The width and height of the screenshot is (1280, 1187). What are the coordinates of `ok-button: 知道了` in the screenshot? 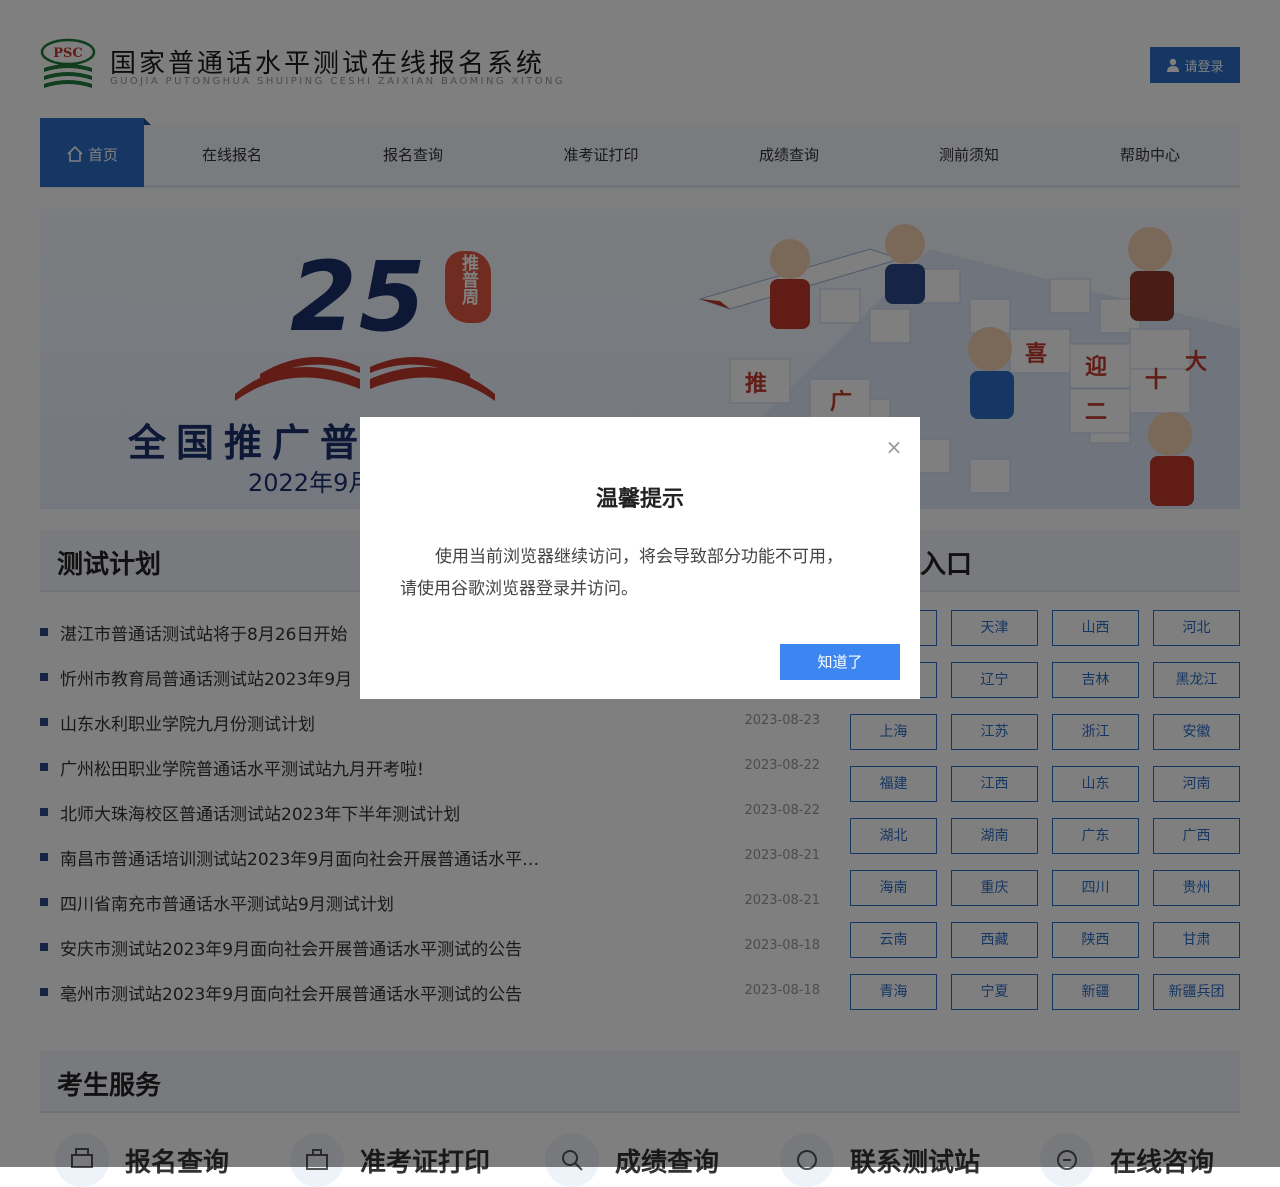 It's located at (840, 662).